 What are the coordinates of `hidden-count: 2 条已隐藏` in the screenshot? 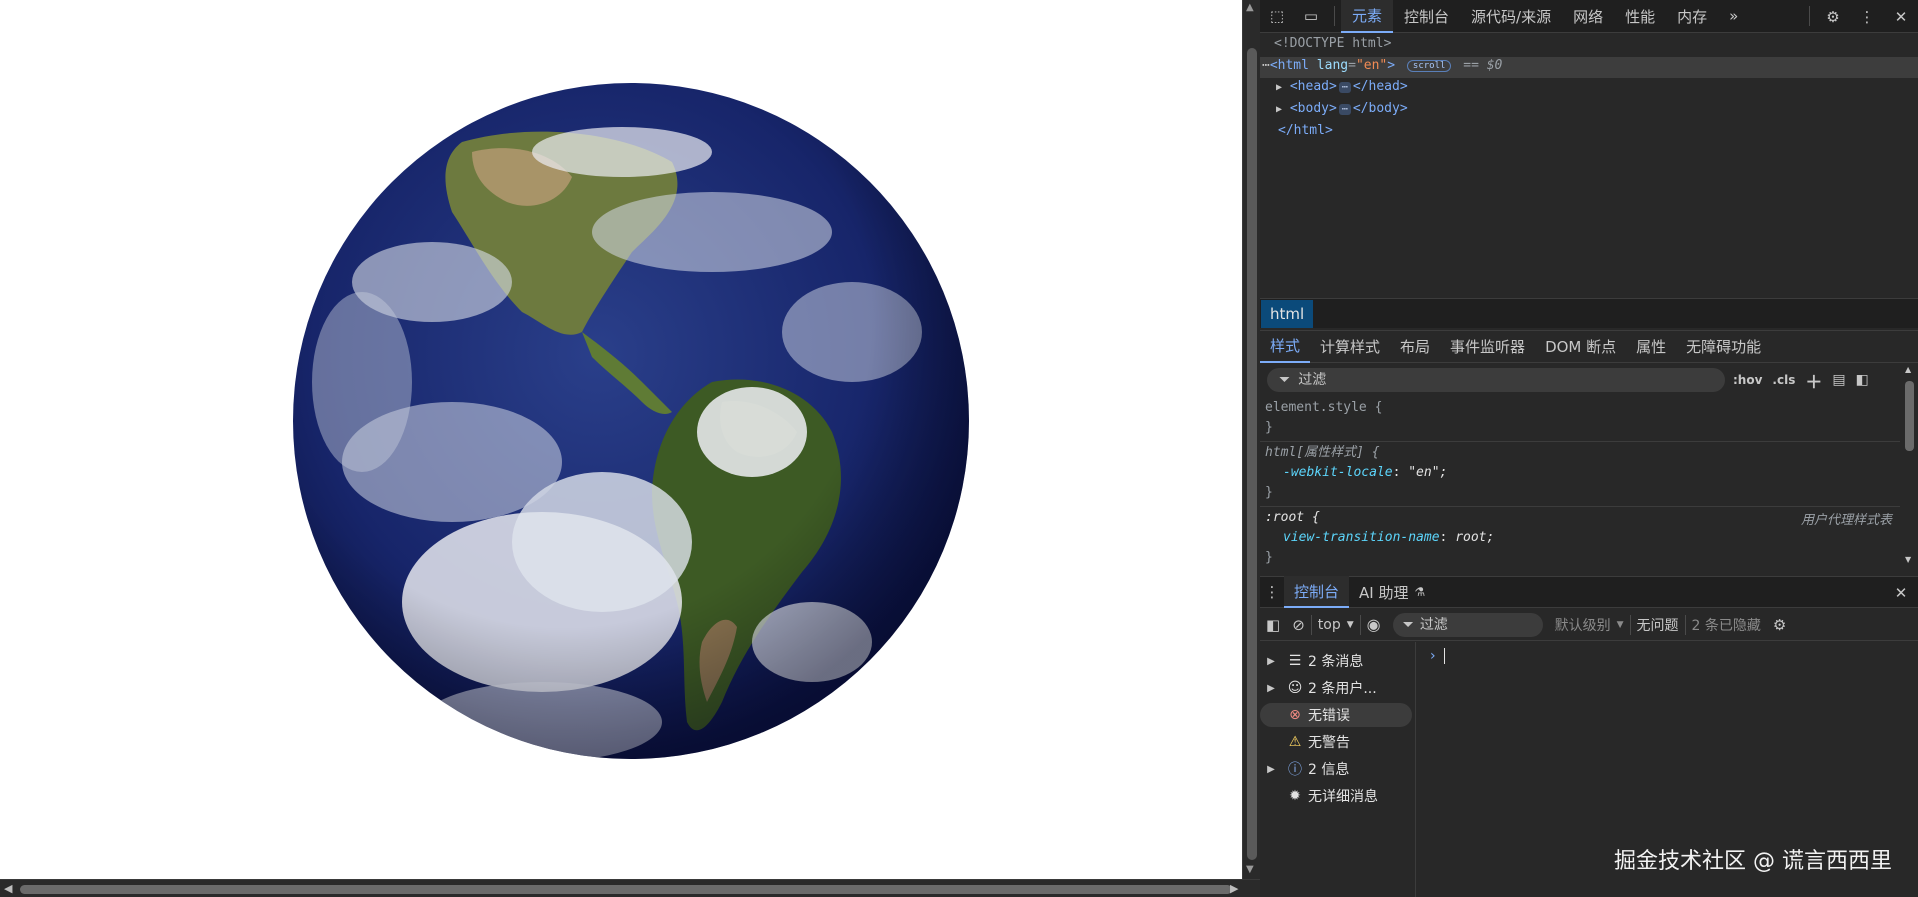 It's located at (1726, 625).